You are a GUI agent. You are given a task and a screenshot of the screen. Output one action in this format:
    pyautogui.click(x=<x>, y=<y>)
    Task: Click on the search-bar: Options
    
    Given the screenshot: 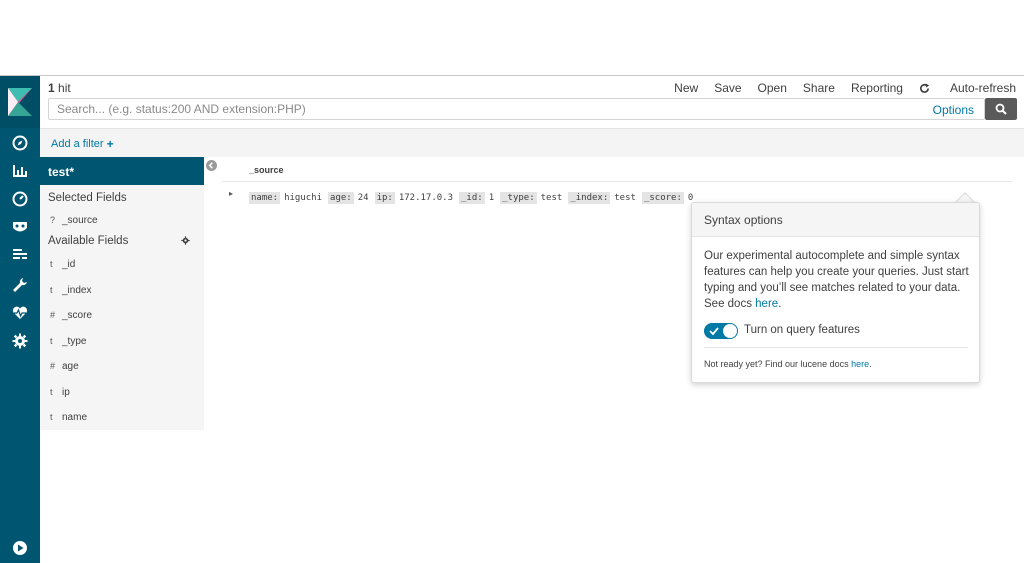 What is the action you would take?
    pyautogui.click(x=516, y=109)
    